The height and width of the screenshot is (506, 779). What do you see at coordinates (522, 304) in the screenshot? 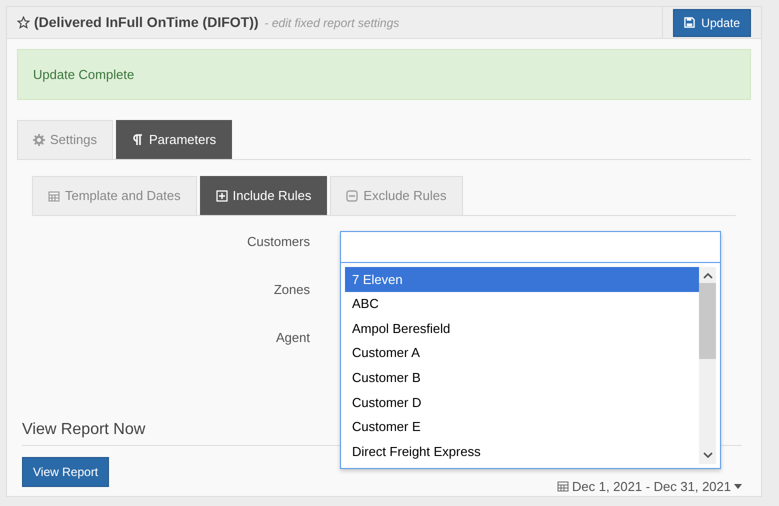
I see `dropdown-option: ABC` at bounding box center [522, 304].